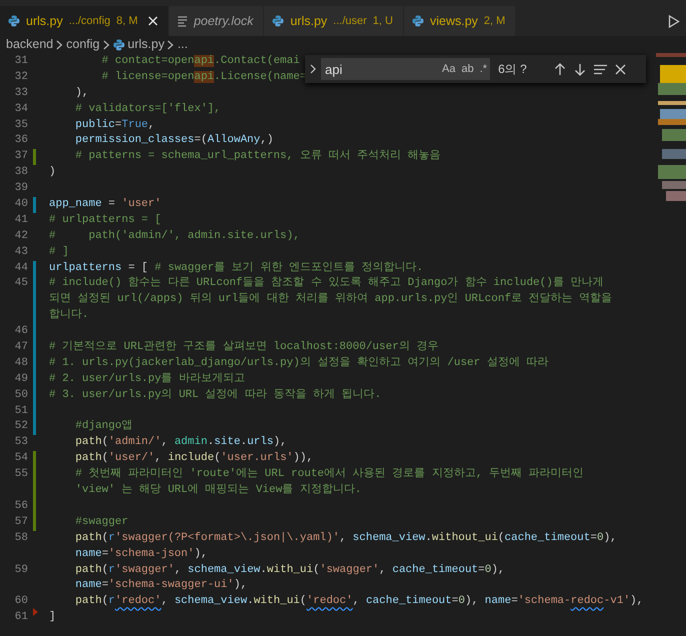 Image resolution: width=686 pixels, height=636 pixels. What do you see at coordinates (114, 125) in the screenshot?
I see `code-line: public=True,` at bounding box center [114, 125].